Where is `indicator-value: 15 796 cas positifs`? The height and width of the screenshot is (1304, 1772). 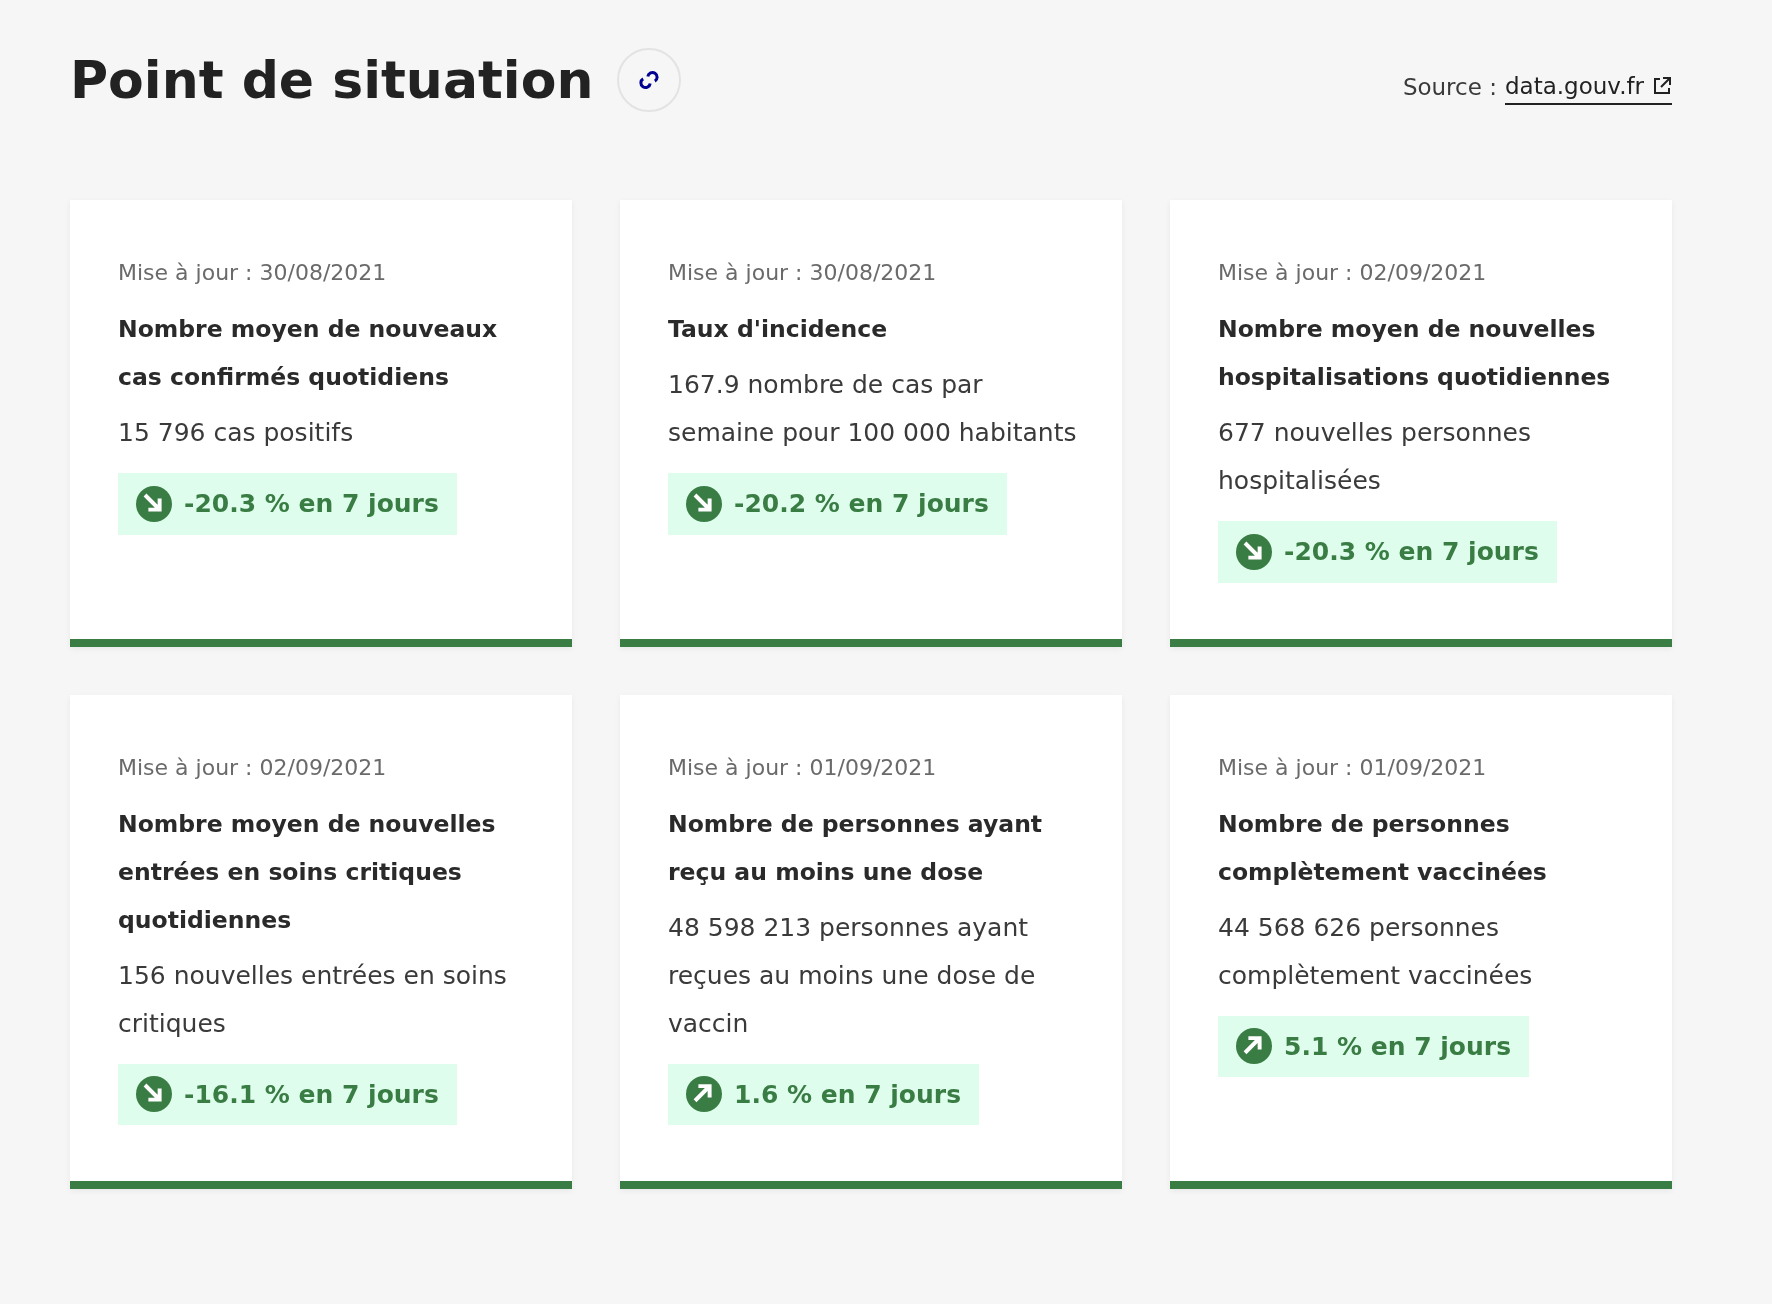 indicator-value: 15 796 cas positifs is located at coordinates (236, 433).